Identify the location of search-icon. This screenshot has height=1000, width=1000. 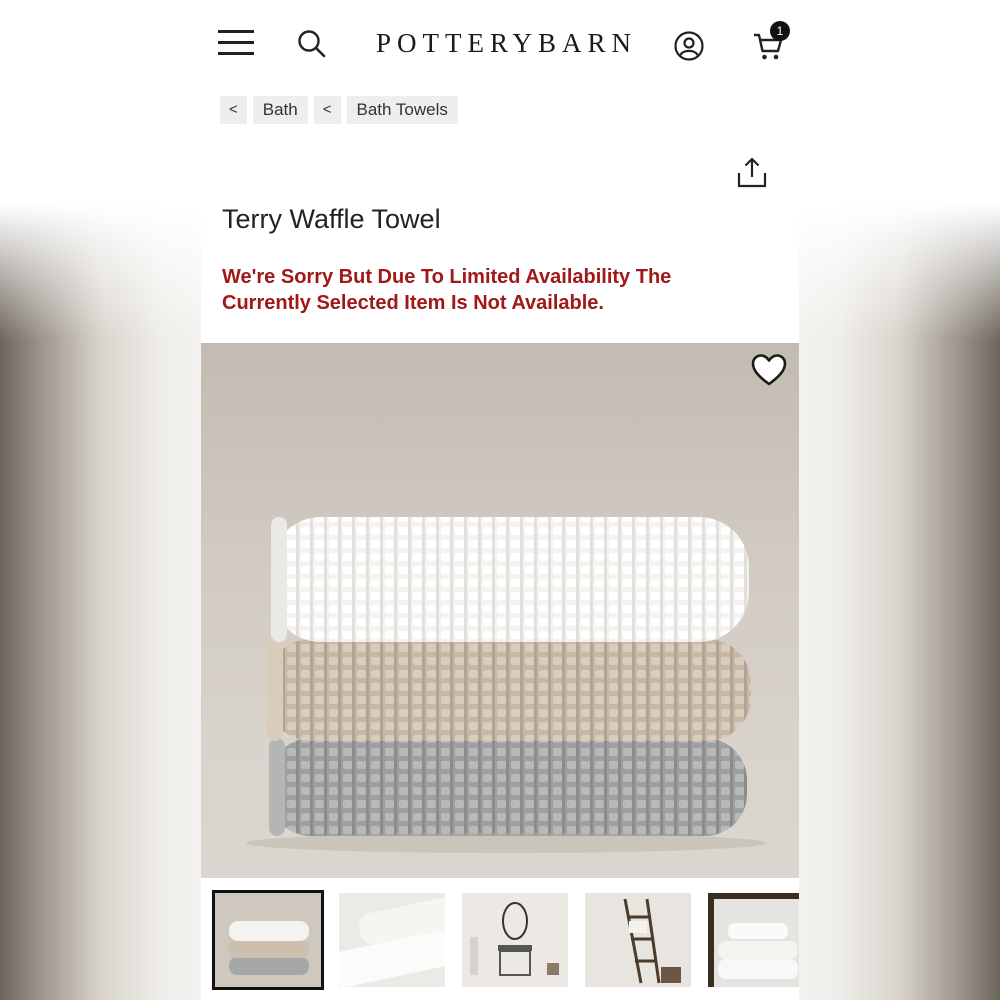
(311, 43).